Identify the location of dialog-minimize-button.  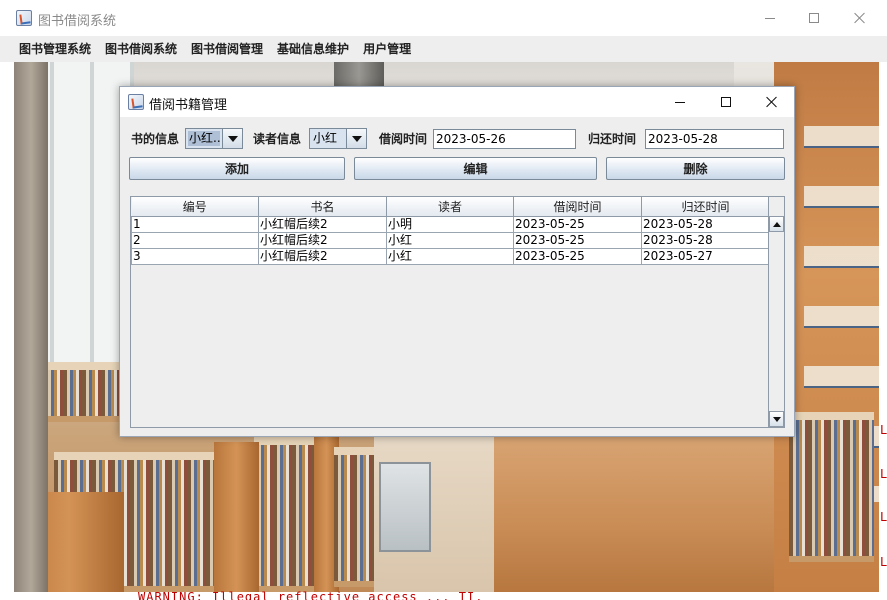
(680, 102).